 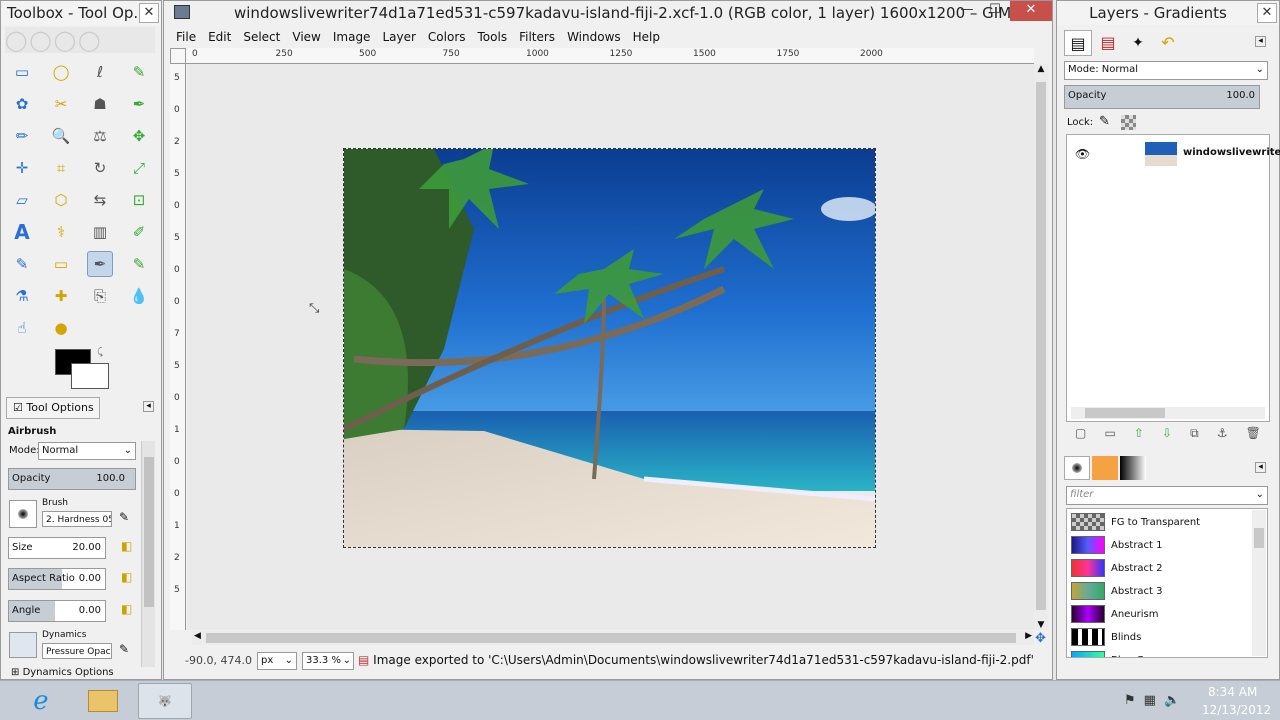 What do you see at coordinates (1133, 468) in the screenshot?
I see `gradients-tab-icon` at bounding box center [1133, 468].